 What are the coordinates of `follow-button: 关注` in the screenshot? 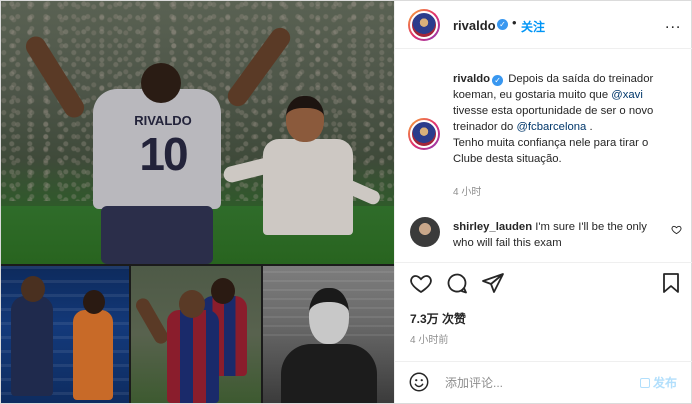 It's located at (533, 26).